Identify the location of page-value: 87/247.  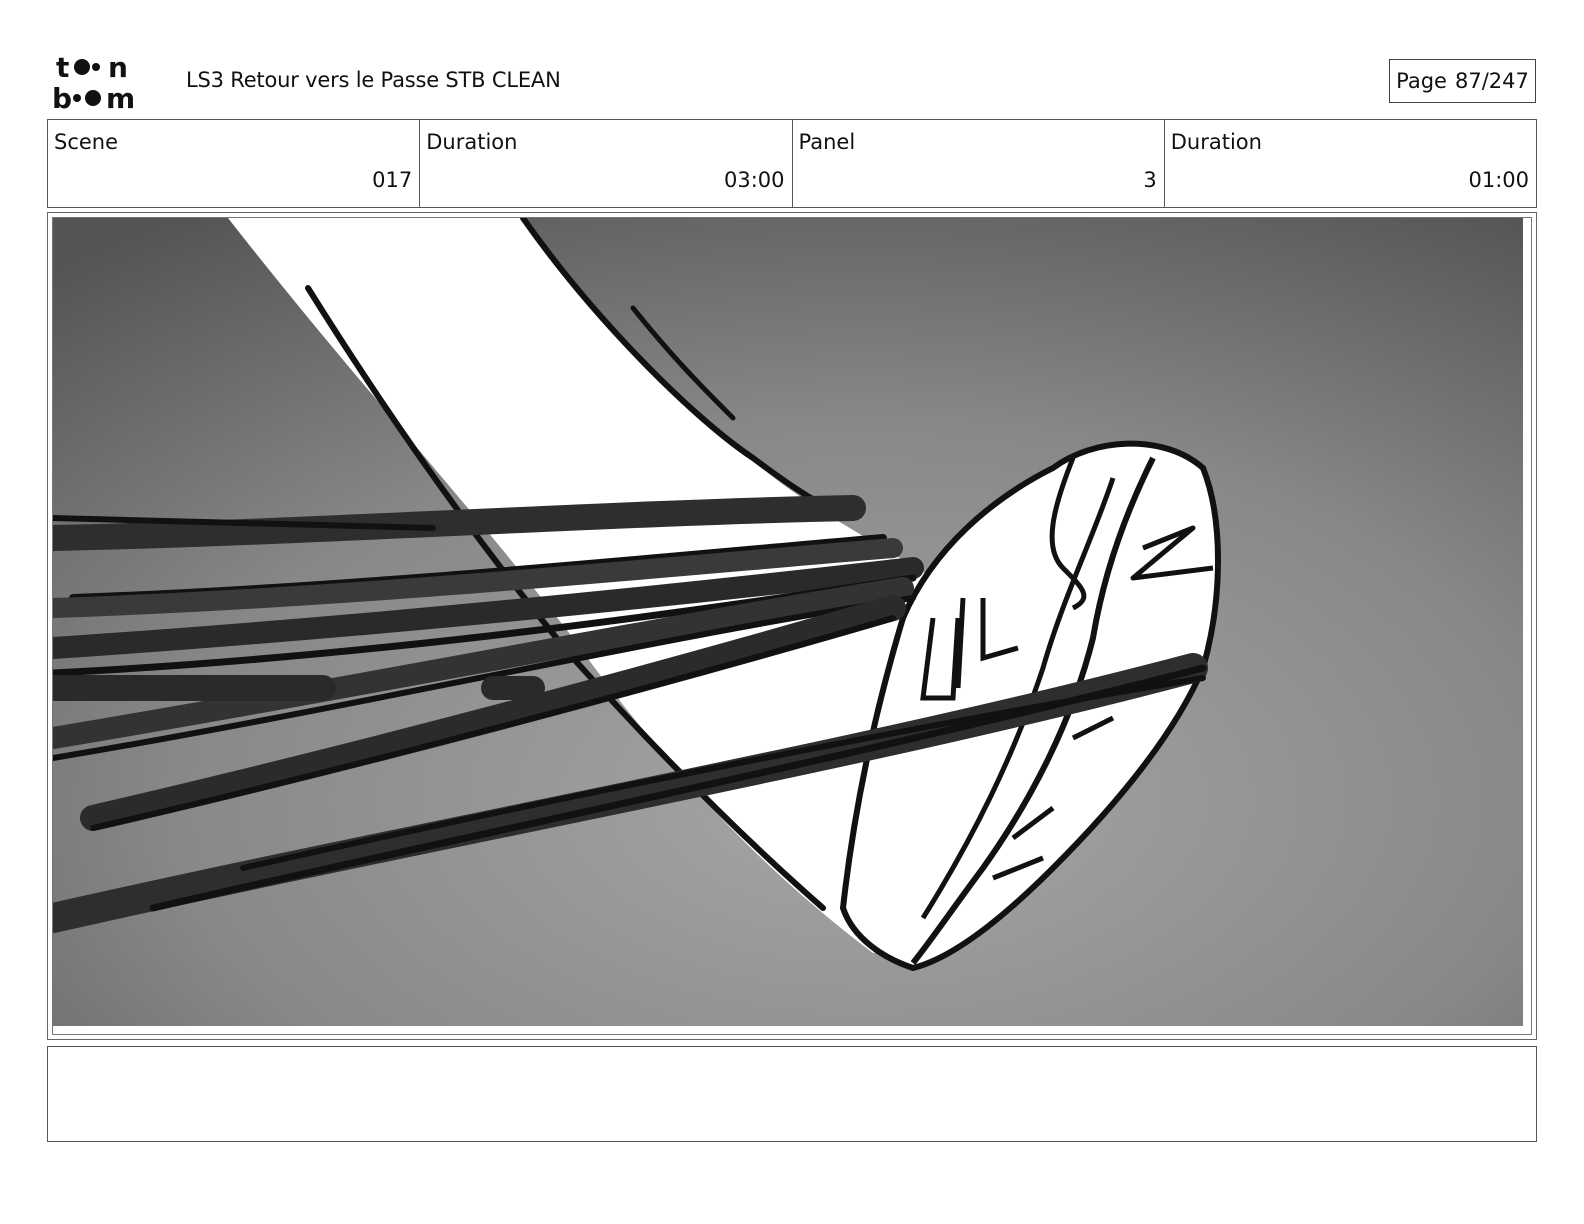
(1491, 81).